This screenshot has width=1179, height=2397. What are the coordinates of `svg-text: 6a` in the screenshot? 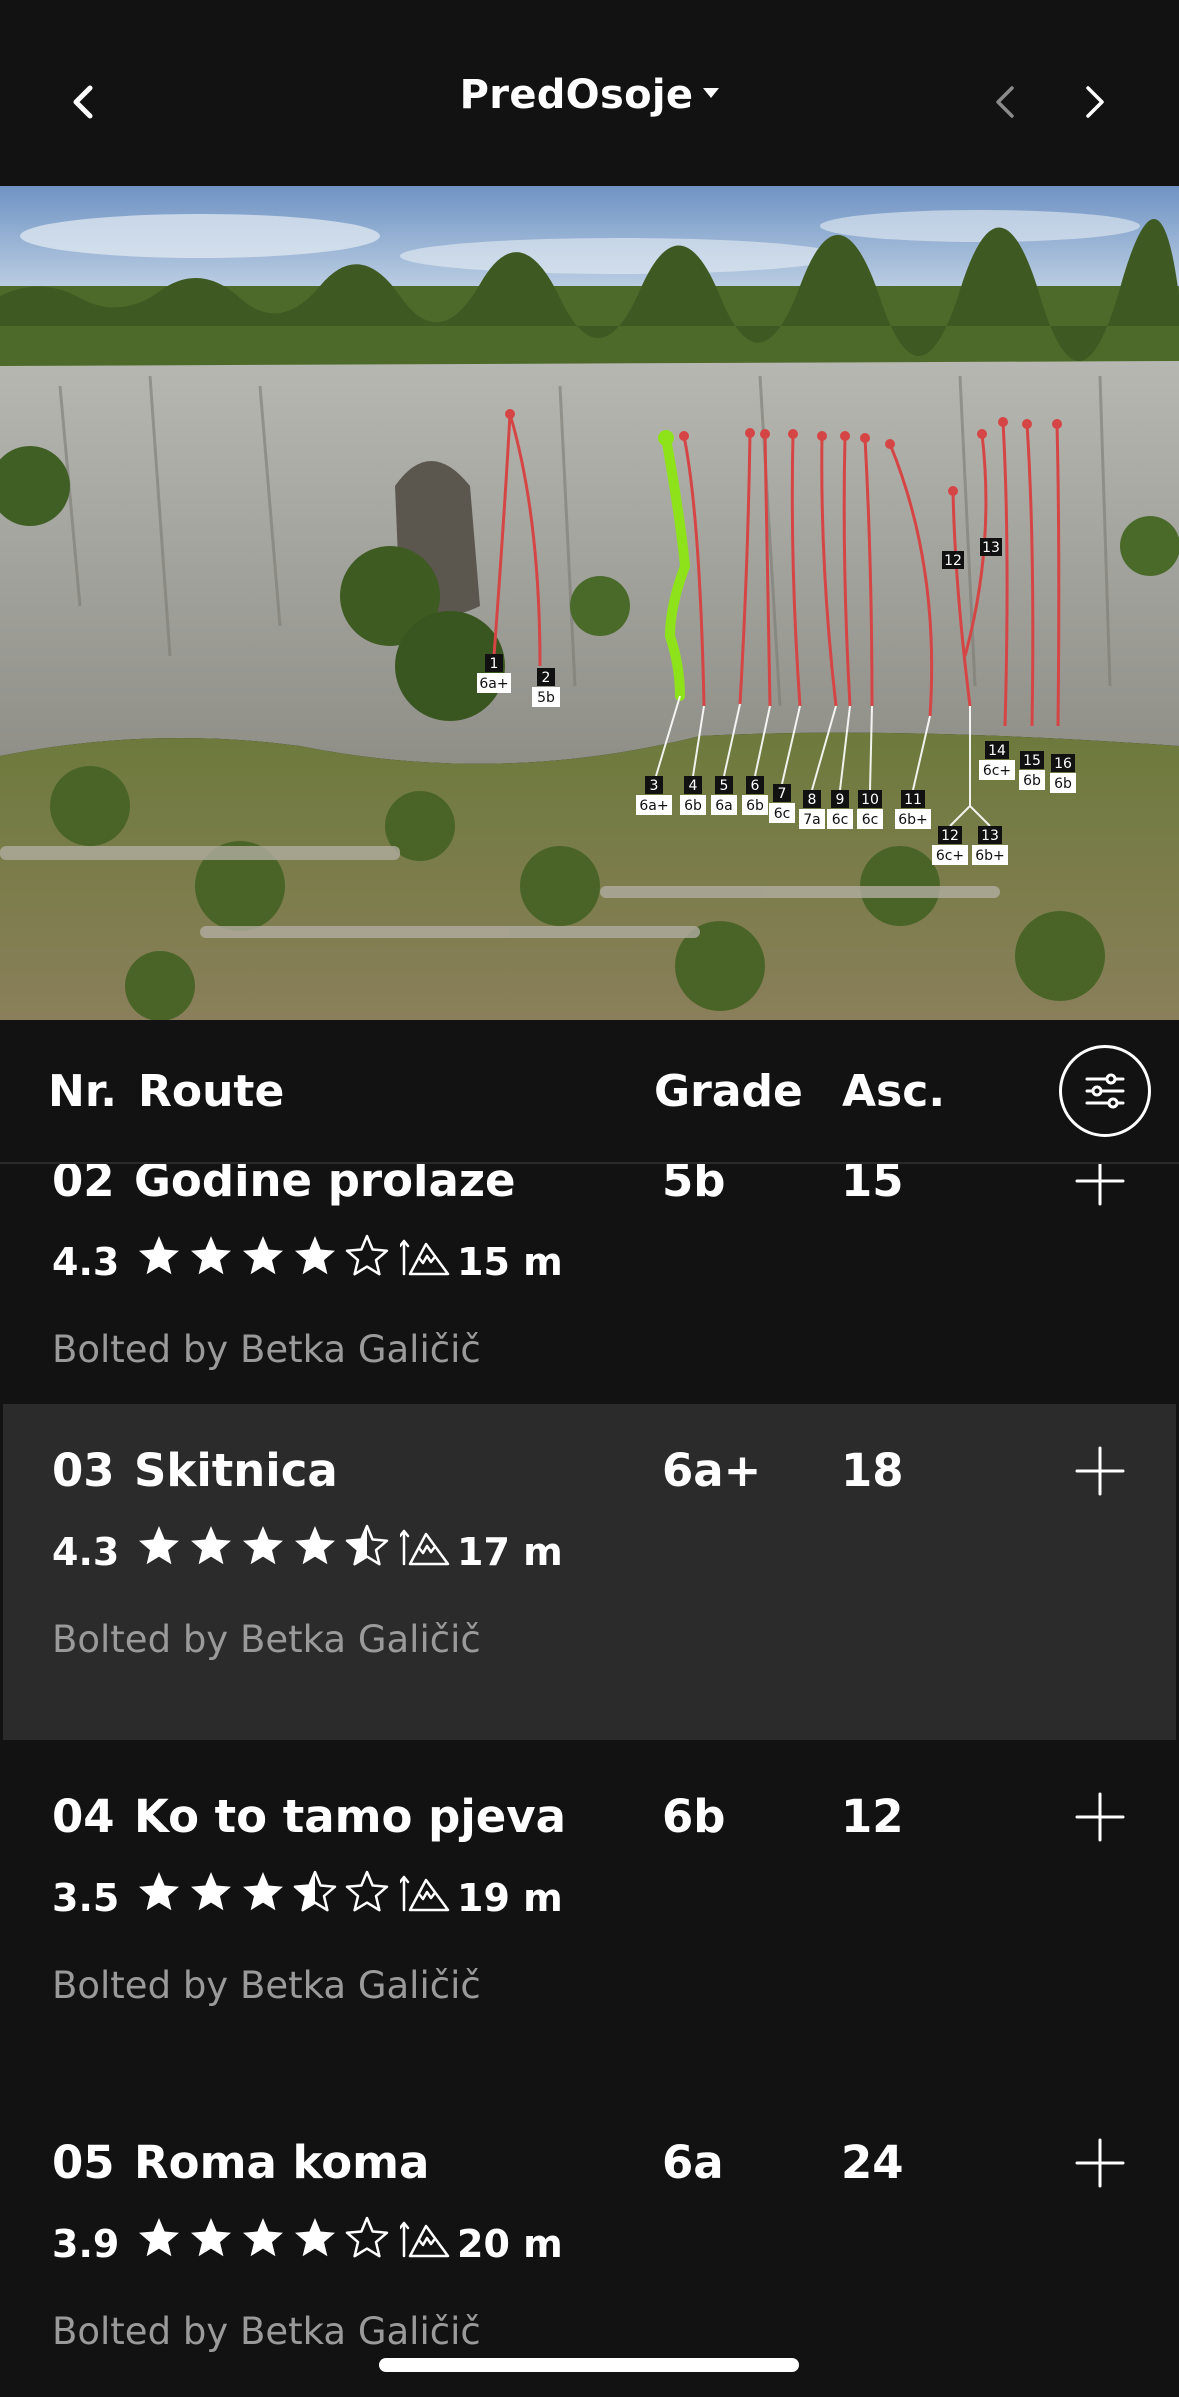 It's located at (724, 806).